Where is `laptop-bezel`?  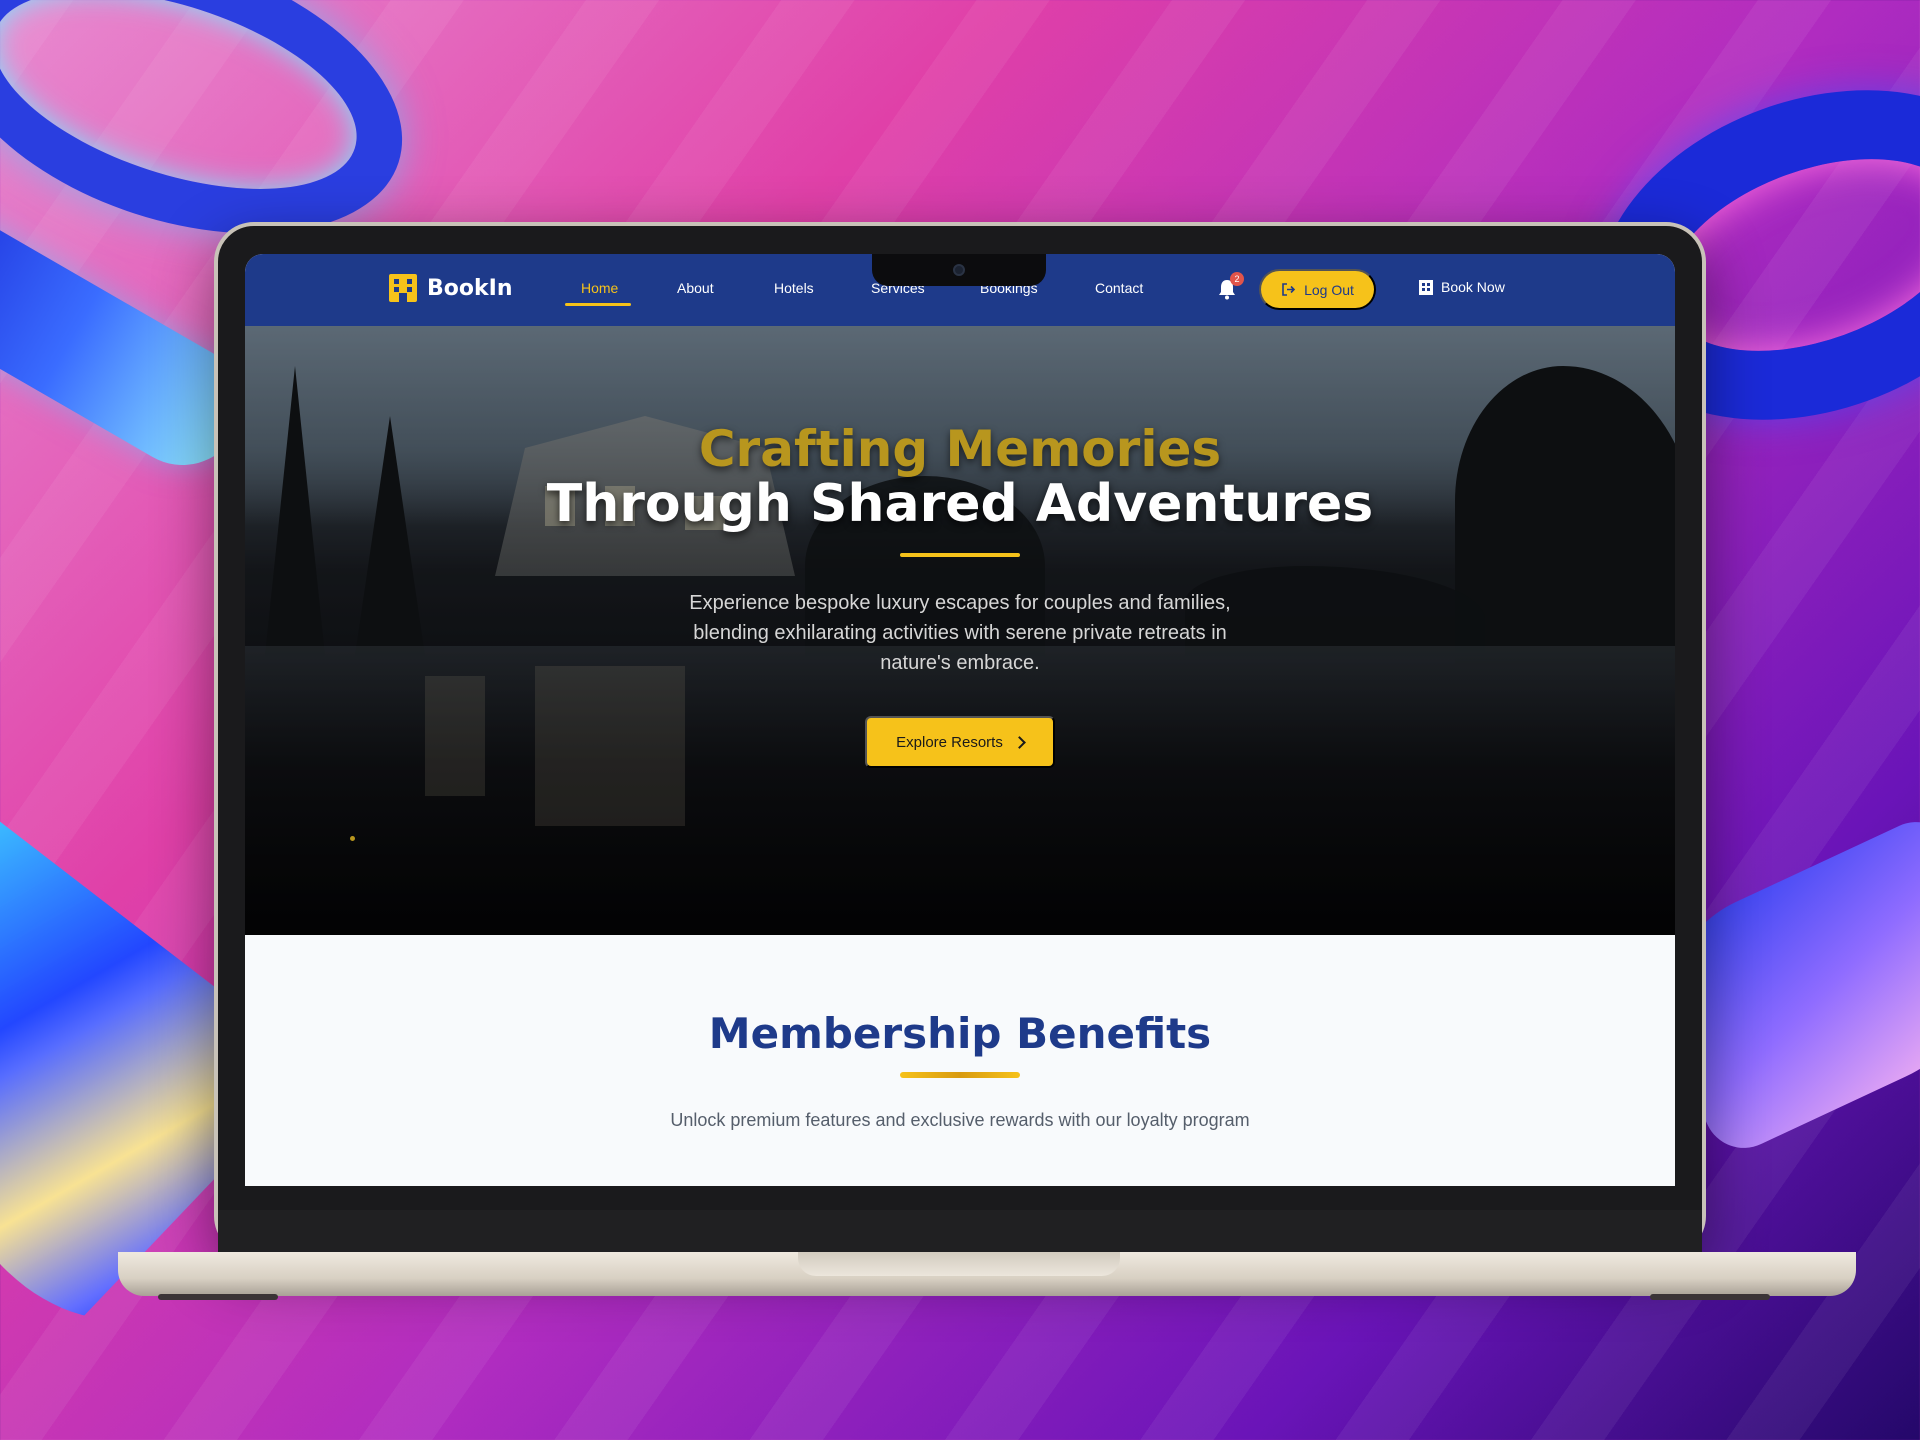
laptop-bezel is located at coordinates (960, 1231).